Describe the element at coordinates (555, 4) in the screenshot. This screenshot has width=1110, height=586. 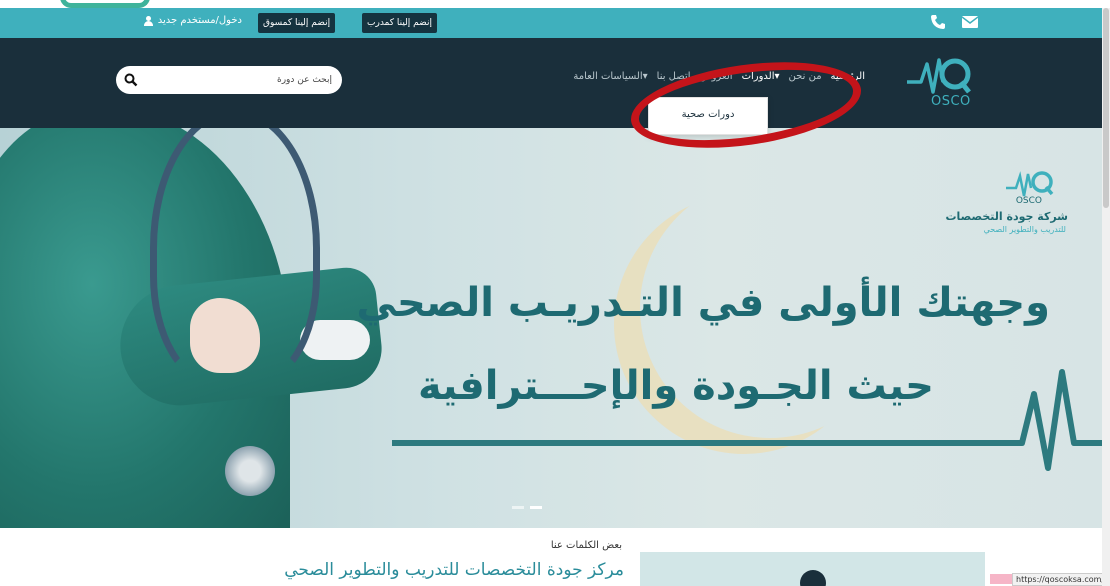
I see `top-strip` at that location.